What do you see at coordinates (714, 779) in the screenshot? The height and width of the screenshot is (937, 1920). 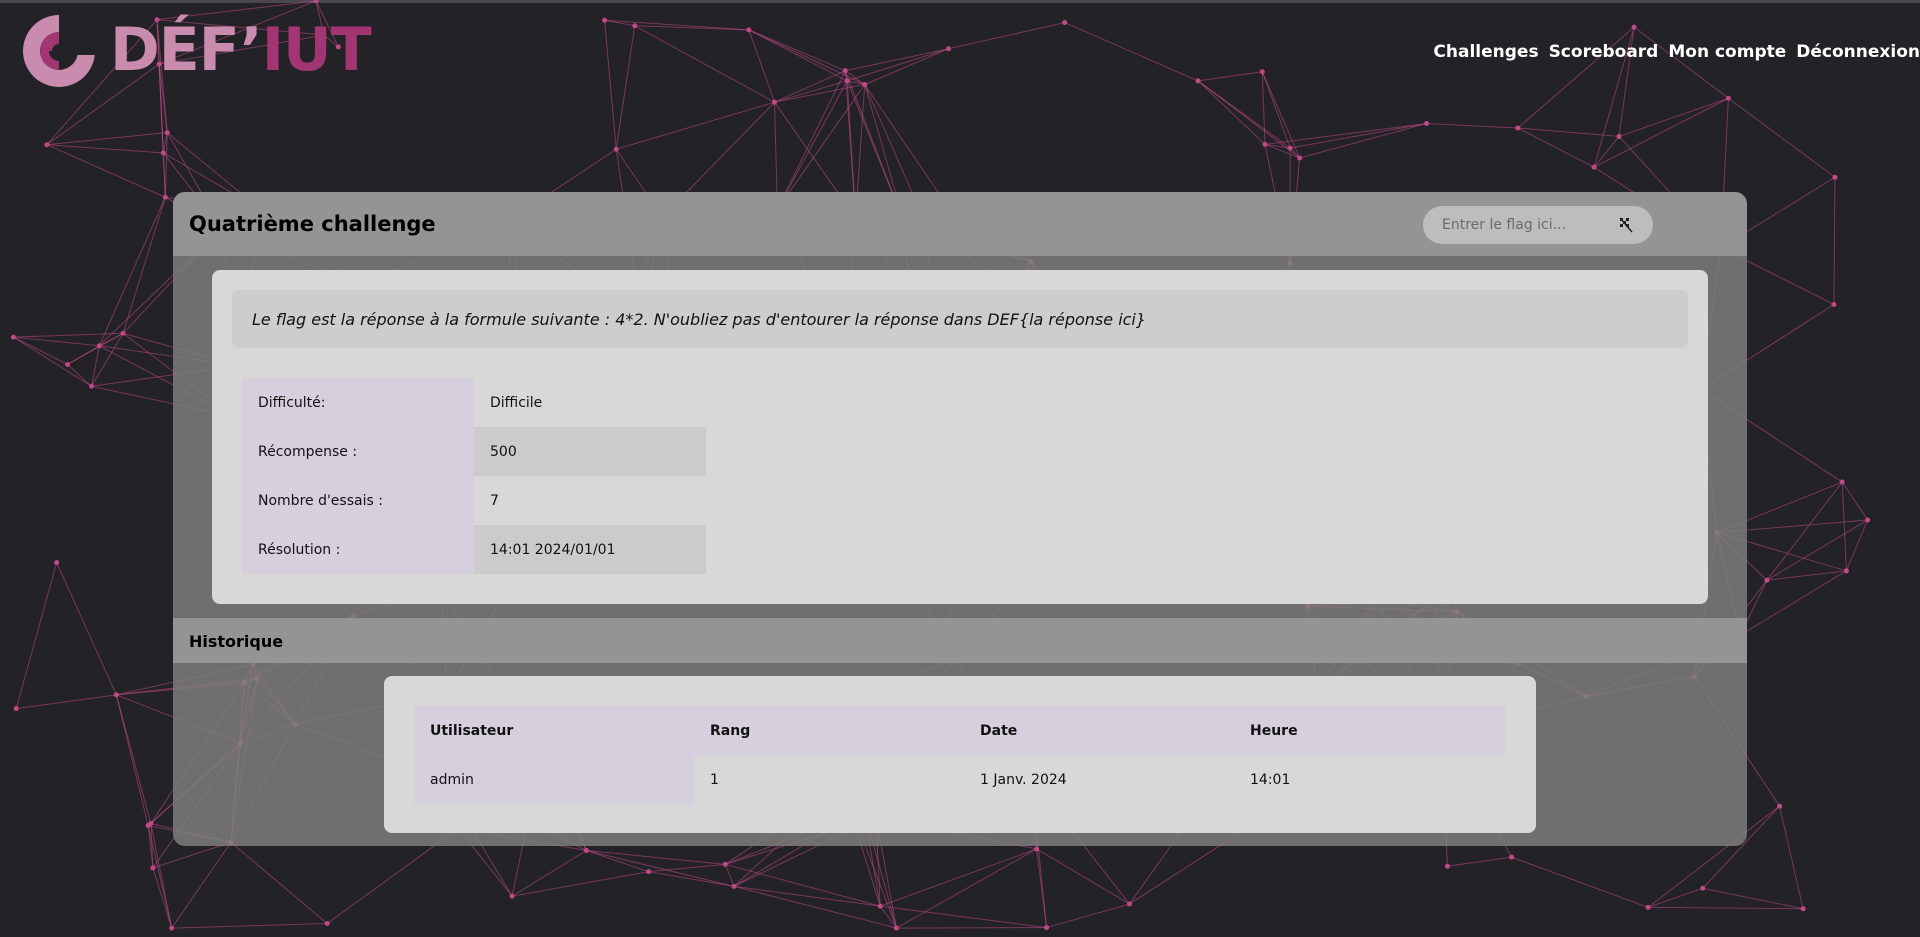 I see `cell-rank: 1` at bounding box center [714, 779].